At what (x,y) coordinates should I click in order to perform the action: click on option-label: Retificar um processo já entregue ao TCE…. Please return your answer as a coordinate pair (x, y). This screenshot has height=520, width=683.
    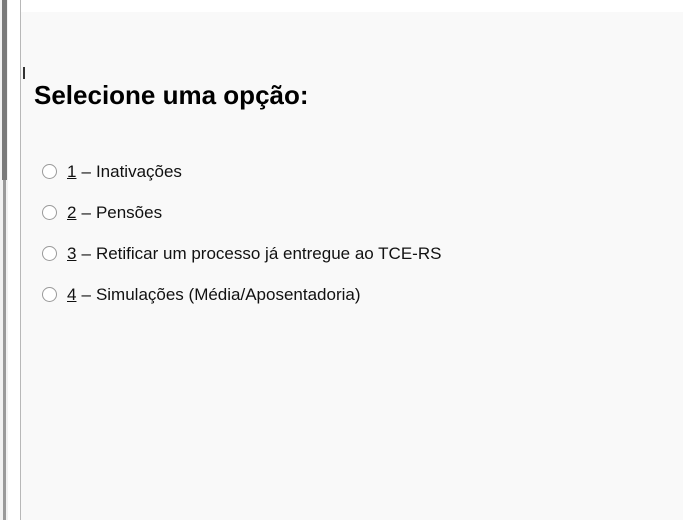
    Looking at the image, I should click on (268, 253).